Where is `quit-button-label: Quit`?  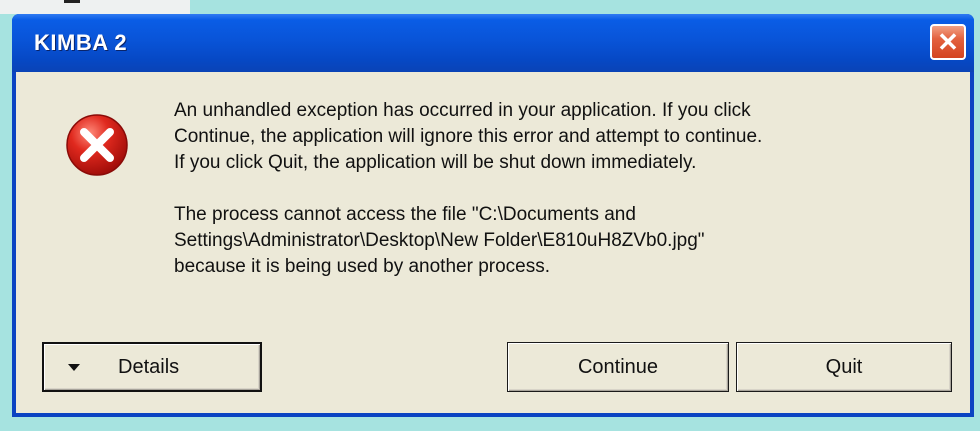 quit-button-label: Quit is located at coordinates (844, 366).